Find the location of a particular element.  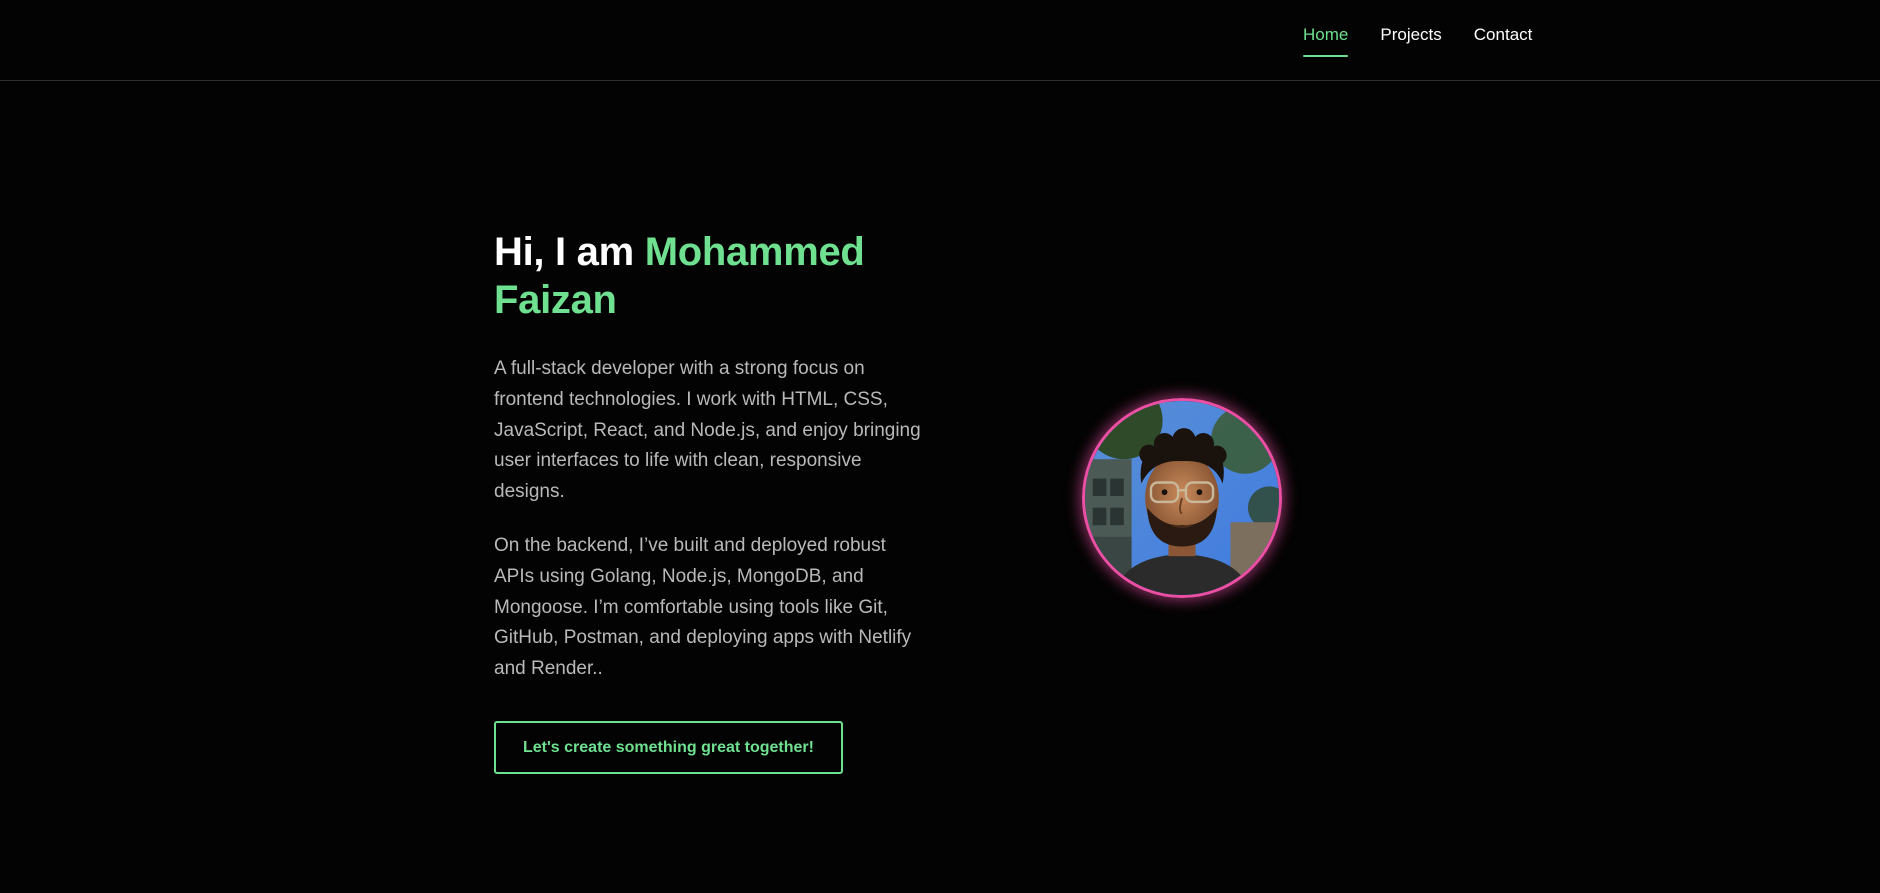

cta-button: Let's create something great together! is located at coordinates (668, 747).